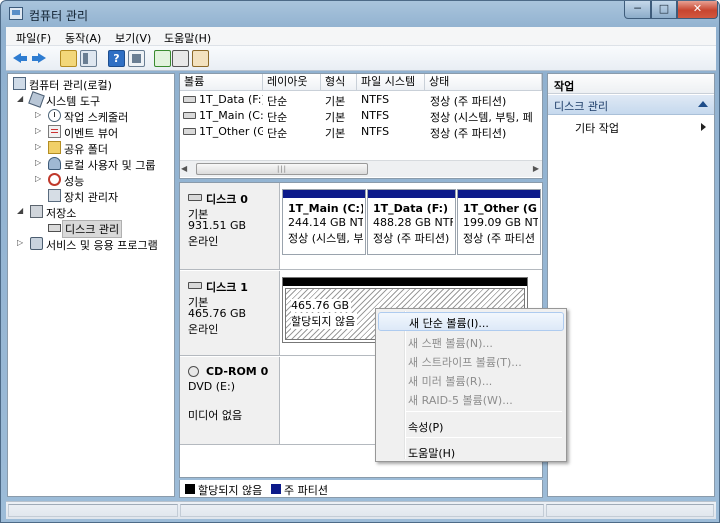  What do you see at coordinates (70, 85) in the screenshot?
I see `tree-label: 컴퓨터 관리(로컬)` at bounding box center [70, 85].